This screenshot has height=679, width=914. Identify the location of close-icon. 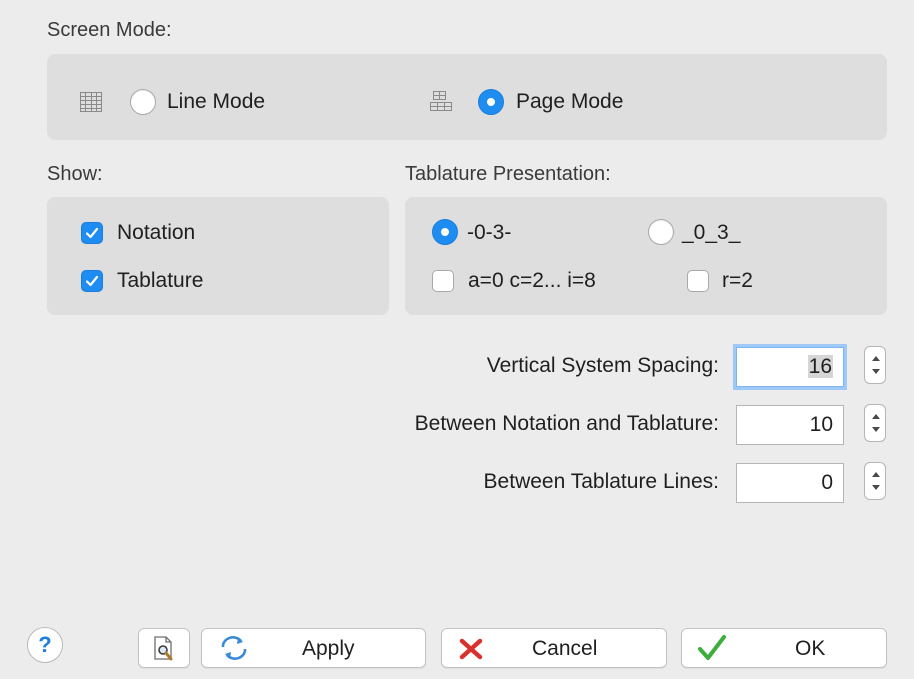
(471, 649).